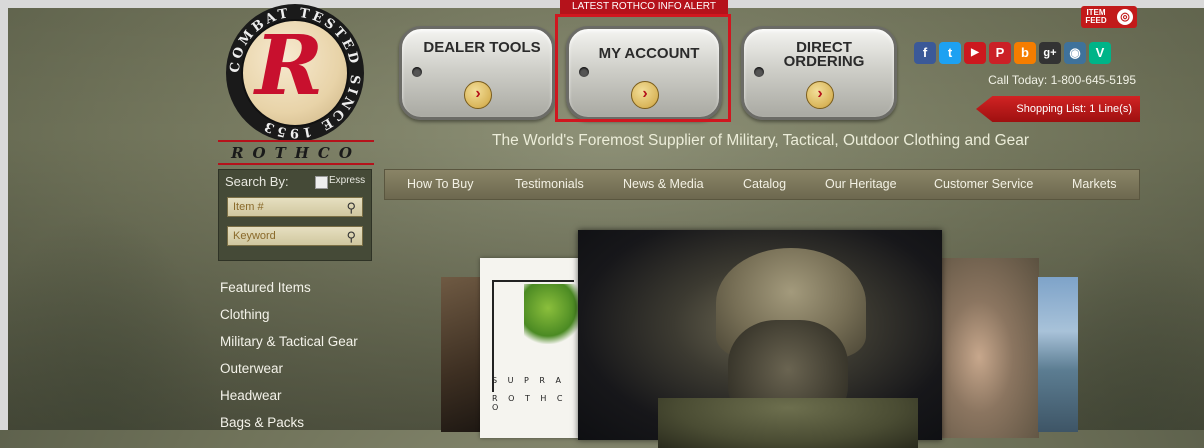 Image resolution: width=1204 pixels, height=448 pixels. I want to click on logo-ring-text: COMBAT TESTED SINCE 1953, so click(295, 73).